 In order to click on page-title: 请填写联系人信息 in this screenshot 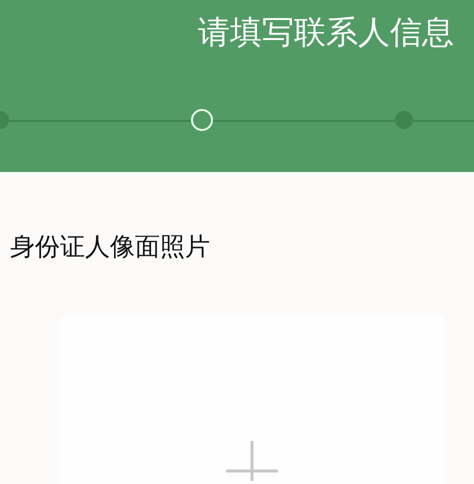, I will do `click(326, 32)`.